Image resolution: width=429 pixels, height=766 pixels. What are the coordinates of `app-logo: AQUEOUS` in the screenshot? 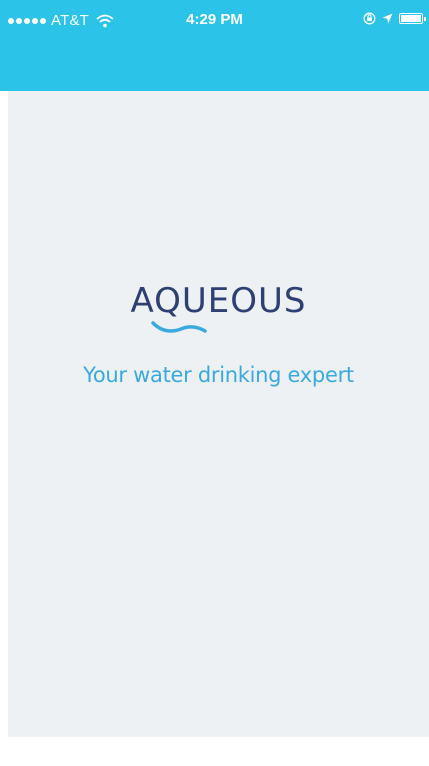 It's located at (218, 311).